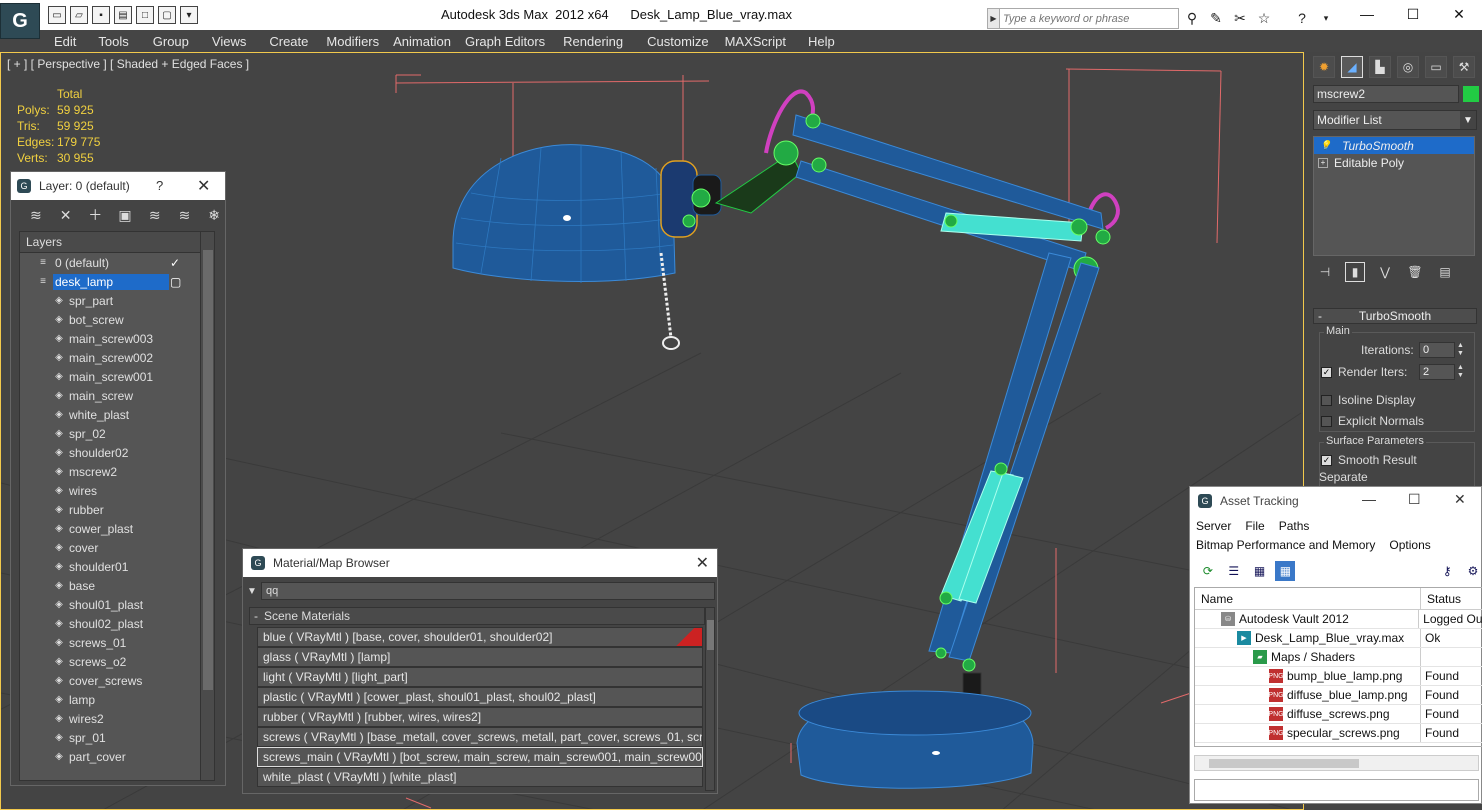 Image resolution: width=1482 pixels, height=810 pixels. What do you see at coordinates (117, 680) in the screenshot?
I see `layer-object-row: ◈ cover_screws` at bounding box center [117, 680].